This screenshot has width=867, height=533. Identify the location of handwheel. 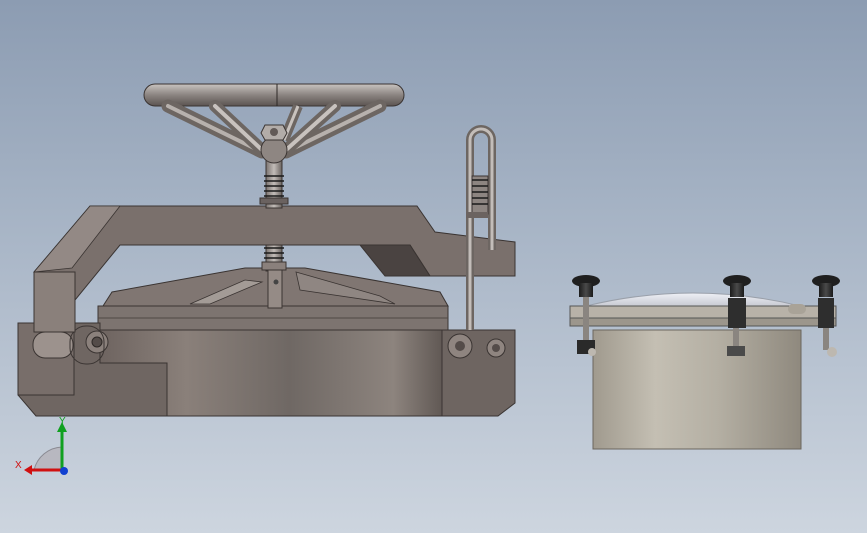
(274, 123).